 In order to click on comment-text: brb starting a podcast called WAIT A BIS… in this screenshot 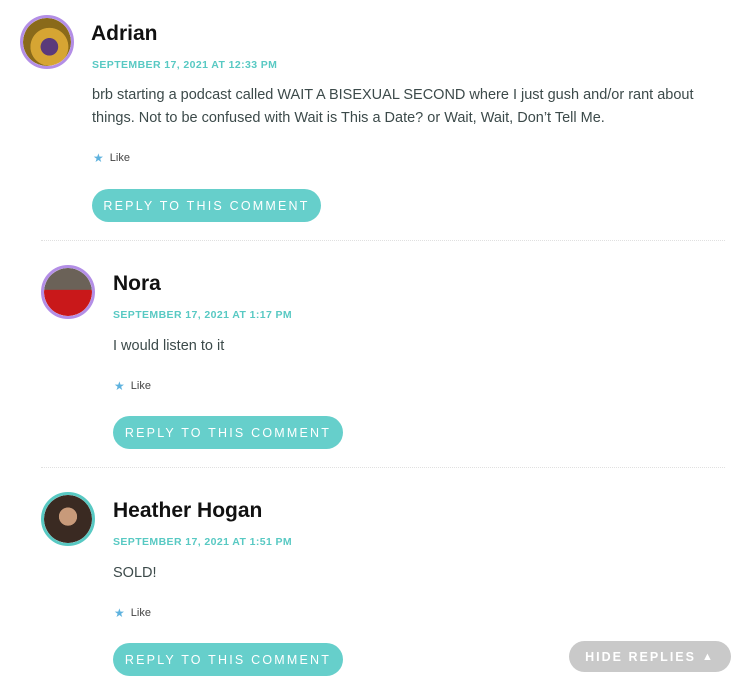, I will do `click(393, 106)`.